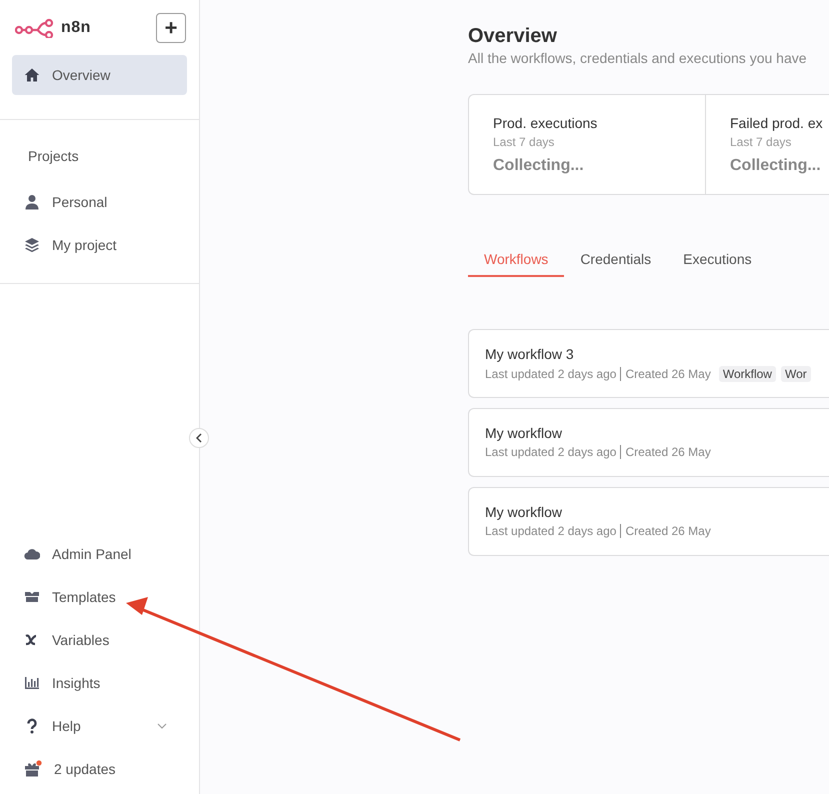  Describe the element at coordinates (32, 597) in the screenshot. I see `box-icon` at that location.